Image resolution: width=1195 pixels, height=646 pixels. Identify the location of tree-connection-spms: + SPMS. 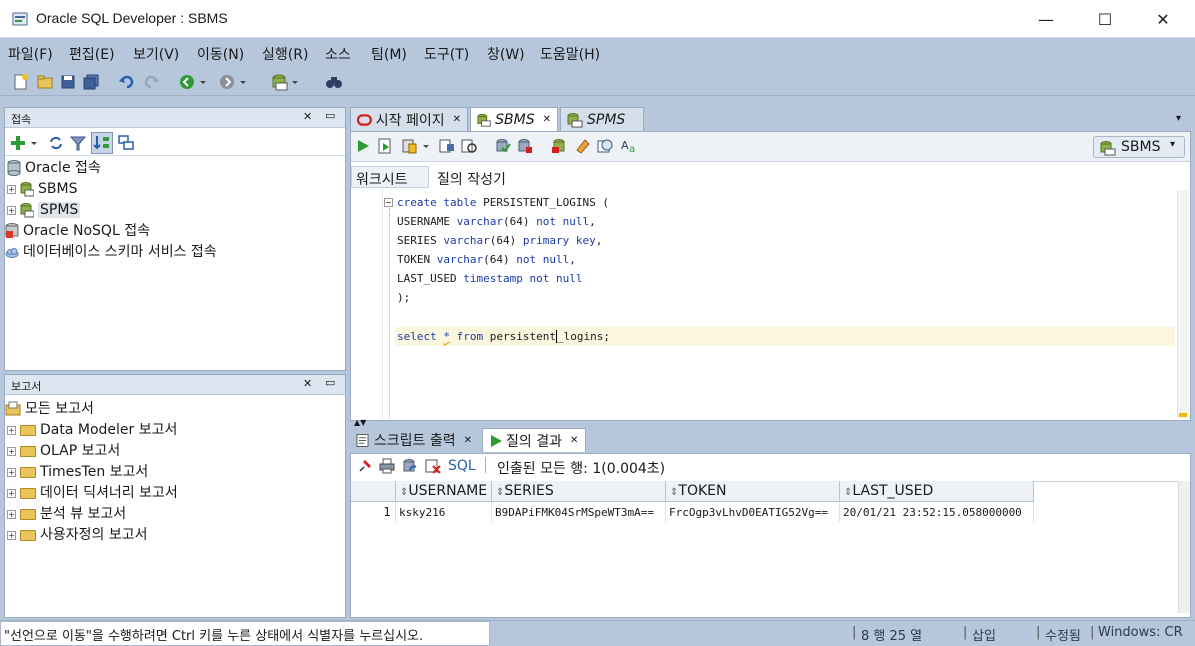
(44, 210).